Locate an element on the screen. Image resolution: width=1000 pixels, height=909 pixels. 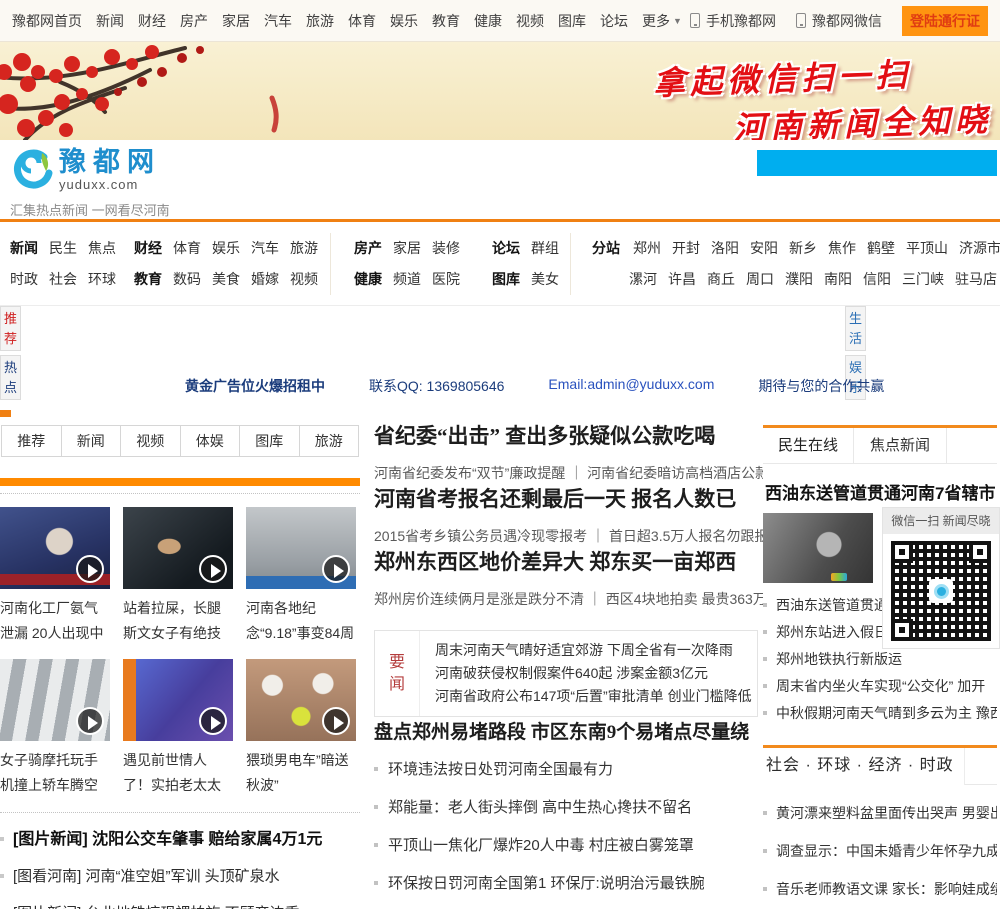
nav-link: 医院 is located at coordinates (446, 279).